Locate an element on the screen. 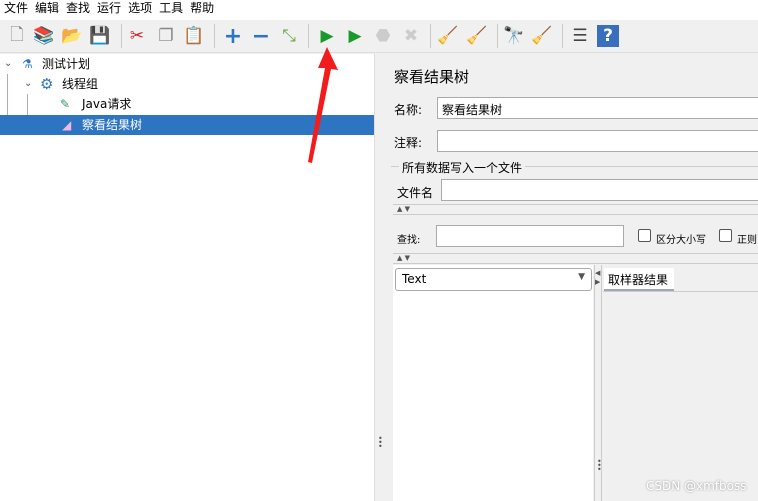 The image size is (758, 501). filename-input is located at coordinates (599, 190).